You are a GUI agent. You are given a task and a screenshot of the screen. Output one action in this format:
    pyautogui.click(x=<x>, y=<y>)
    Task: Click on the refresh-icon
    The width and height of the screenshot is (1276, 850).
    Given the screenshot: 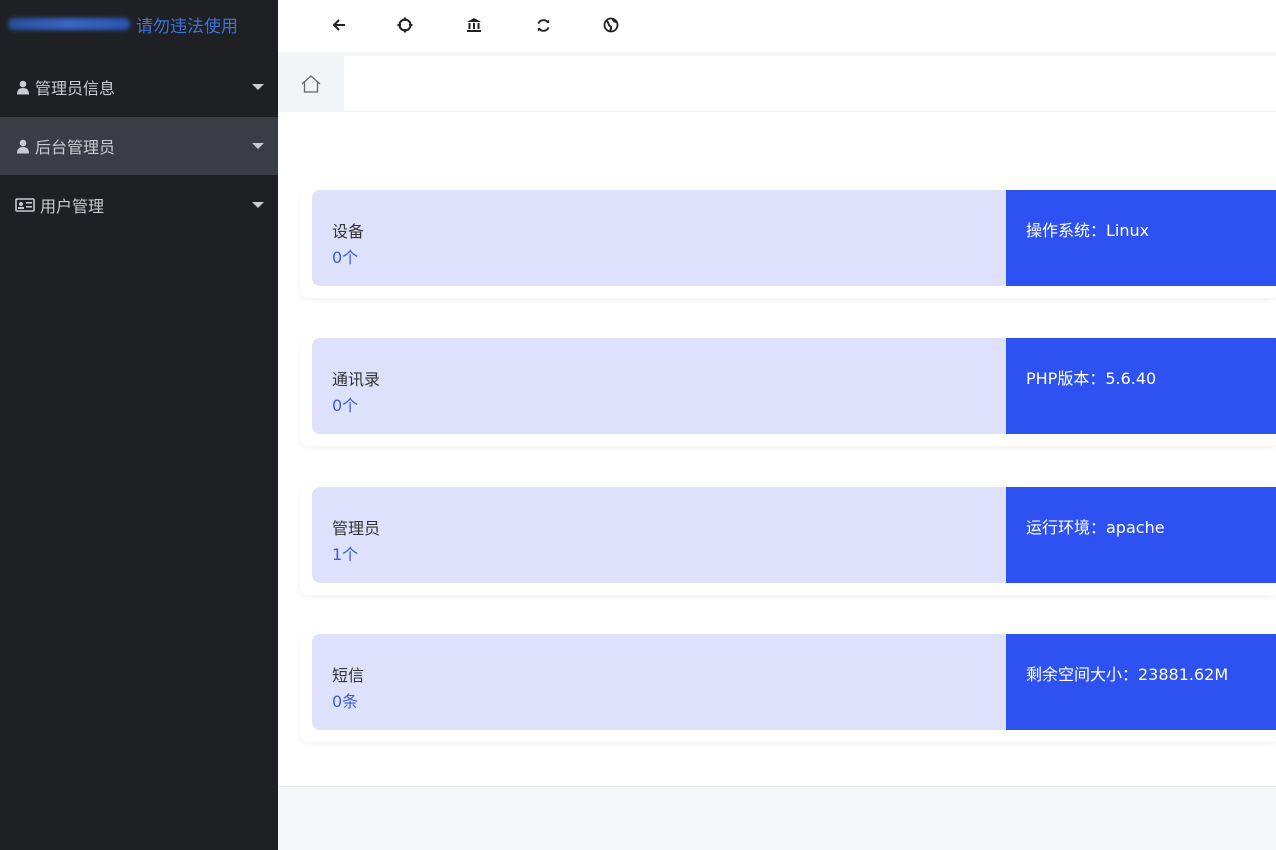 What is the action you would take?
    pyautogui.click(x=543, y=25)
    